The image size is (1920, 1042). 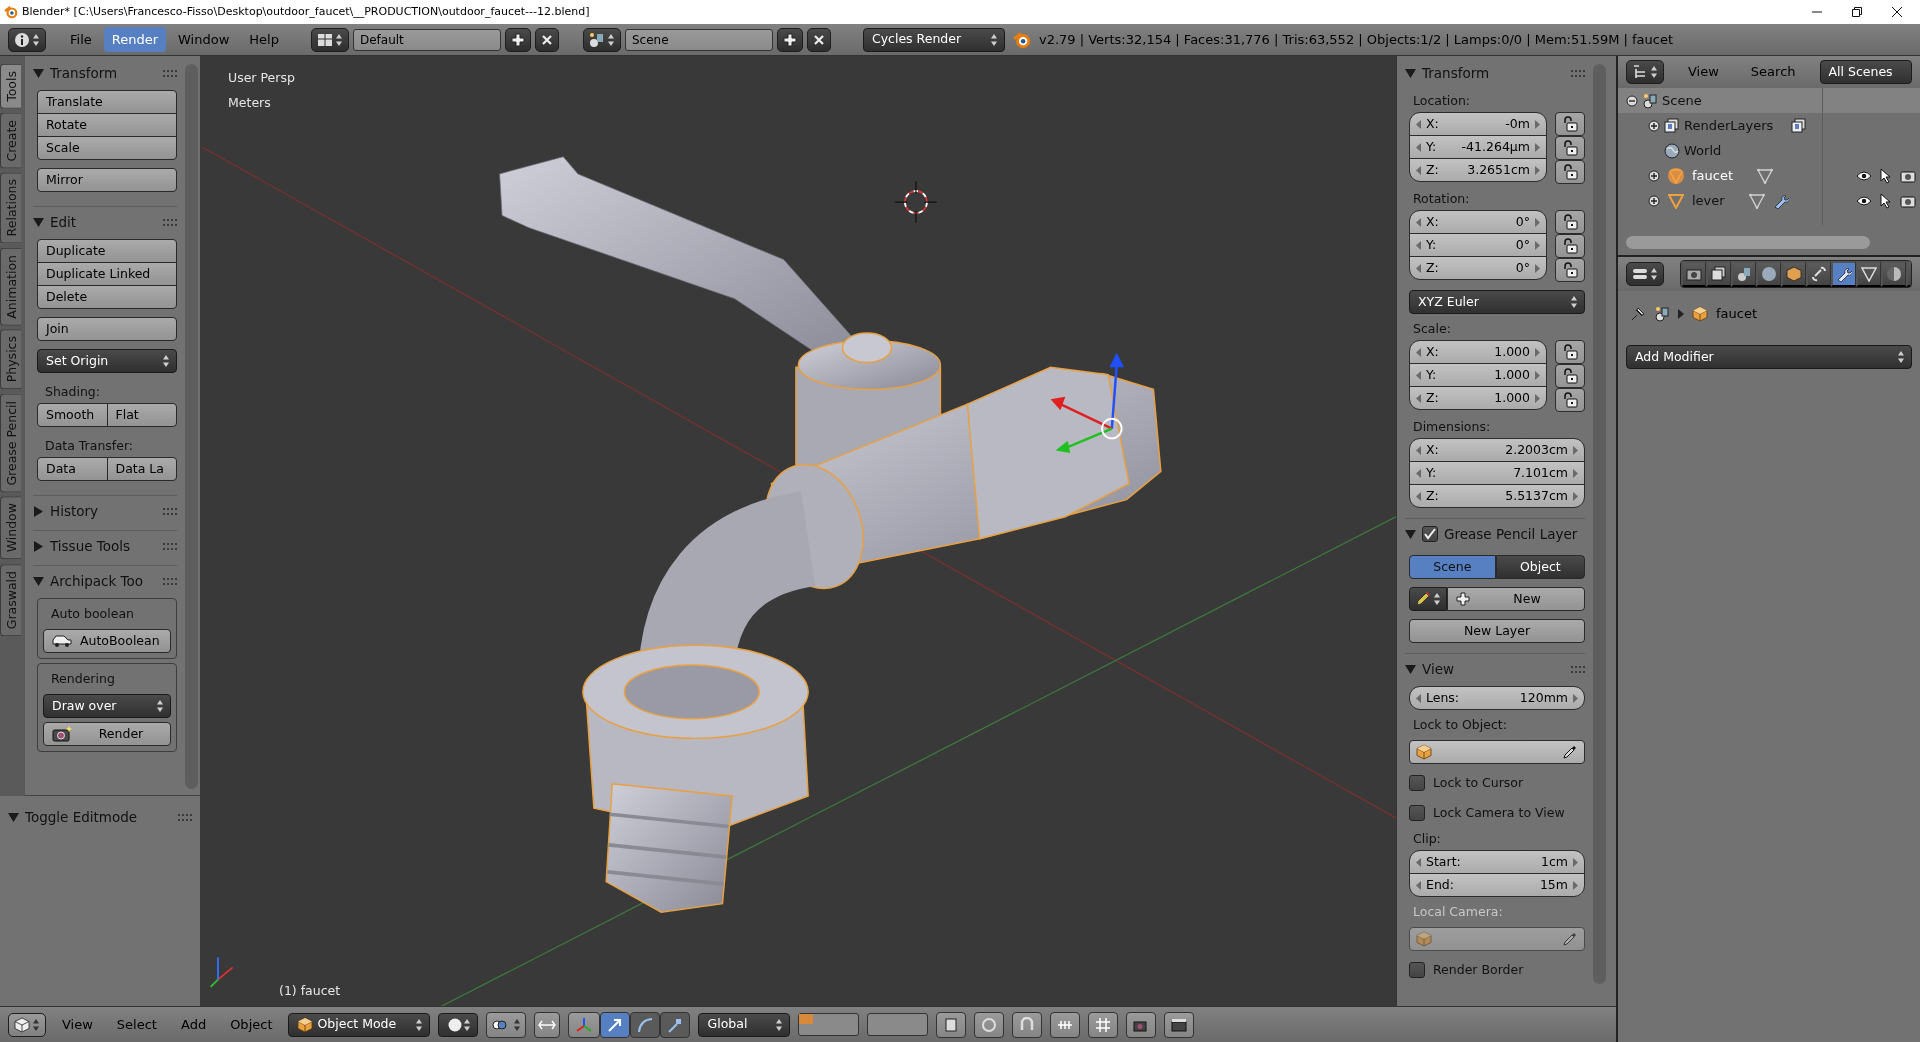 What do you see at coordinates (1497, 885) in the screenshot?
I see `number-field: End: 15m` at bounding box center [1497, 885].